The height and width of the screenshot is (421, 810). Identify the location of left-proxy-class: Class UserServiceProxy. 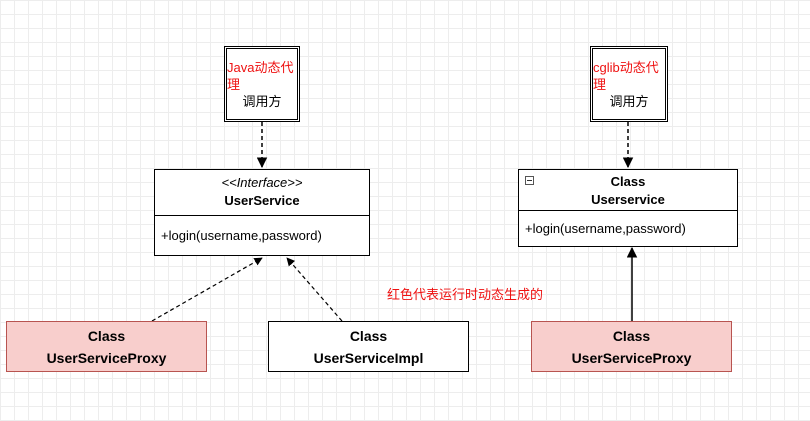
(106, 346).